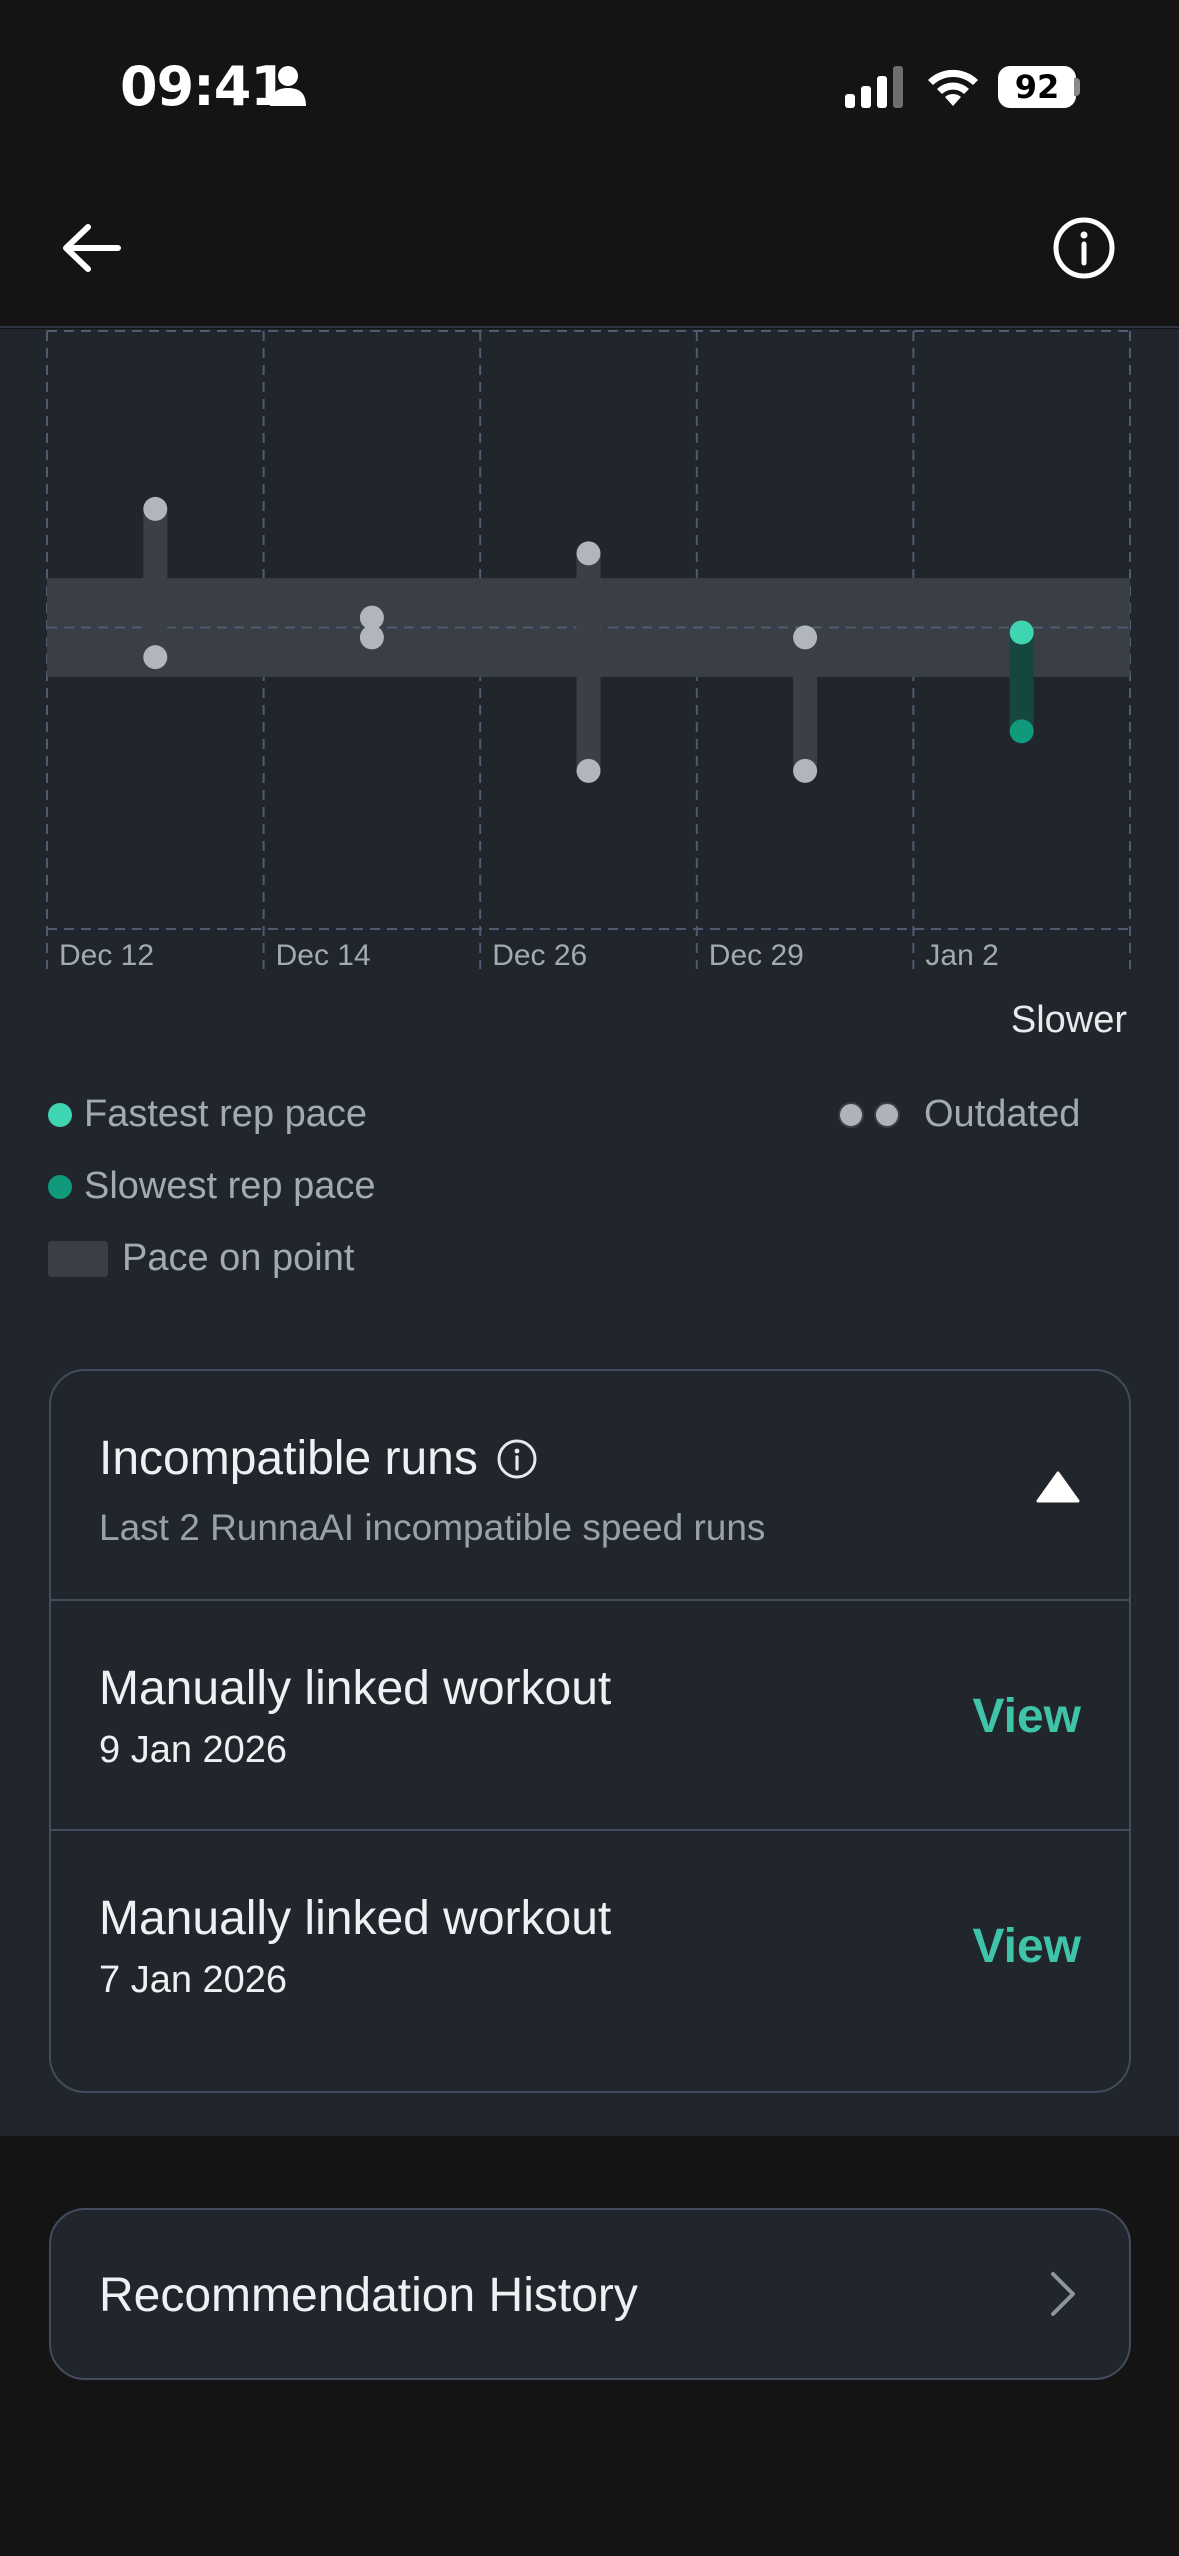  Describe the element at coordinates (874, 87) in the screenshot. I see `signal-icon` at that location.